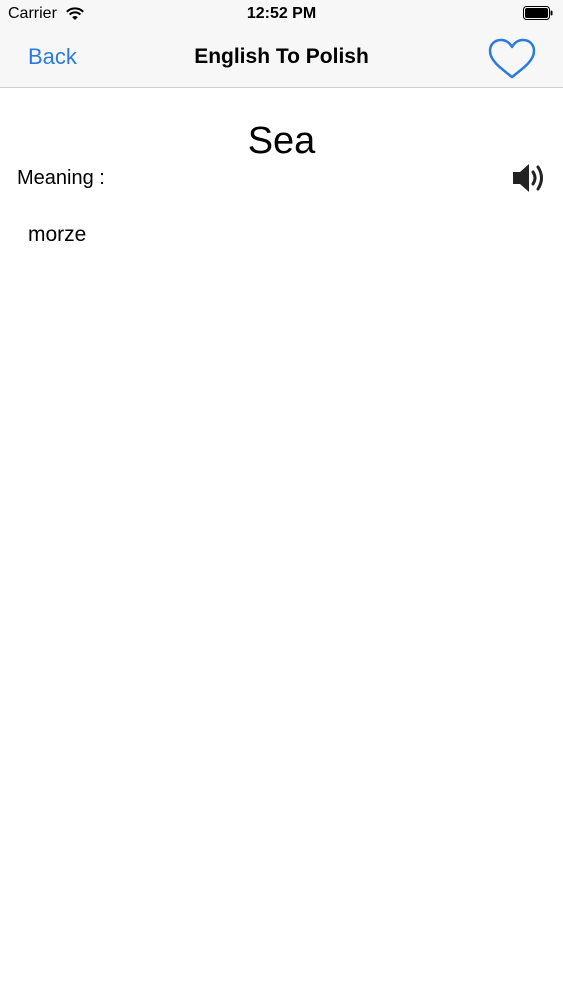 The width and height of the screenshot is (563, 1000). Describe the element at coordinates (281, 141) in the screenshot. I see `word-title: Sea` at that location.